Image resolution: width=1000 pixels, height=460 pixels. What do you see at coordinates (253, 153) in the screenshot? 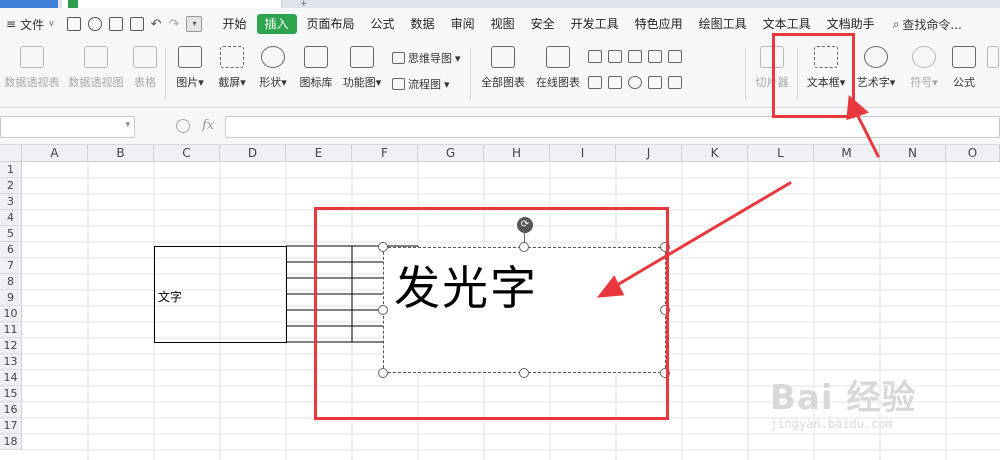
I see `column-header-d: D` at bounding box center [253, 153].